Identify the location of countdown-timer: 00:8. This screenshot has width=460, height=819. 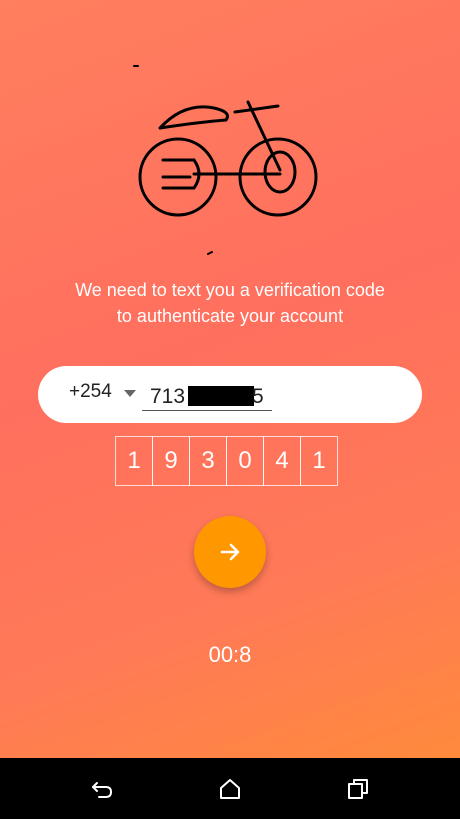
(230, 654).